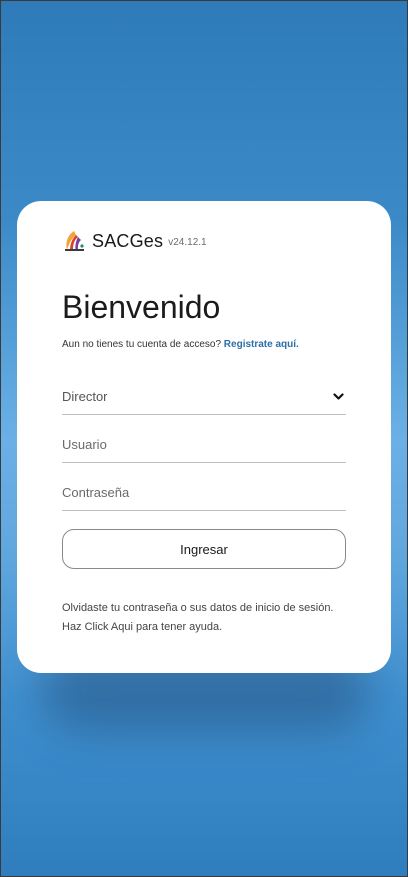 The image size is (408, 877). I want to click on username-field-wrapper, so click(204, 448).